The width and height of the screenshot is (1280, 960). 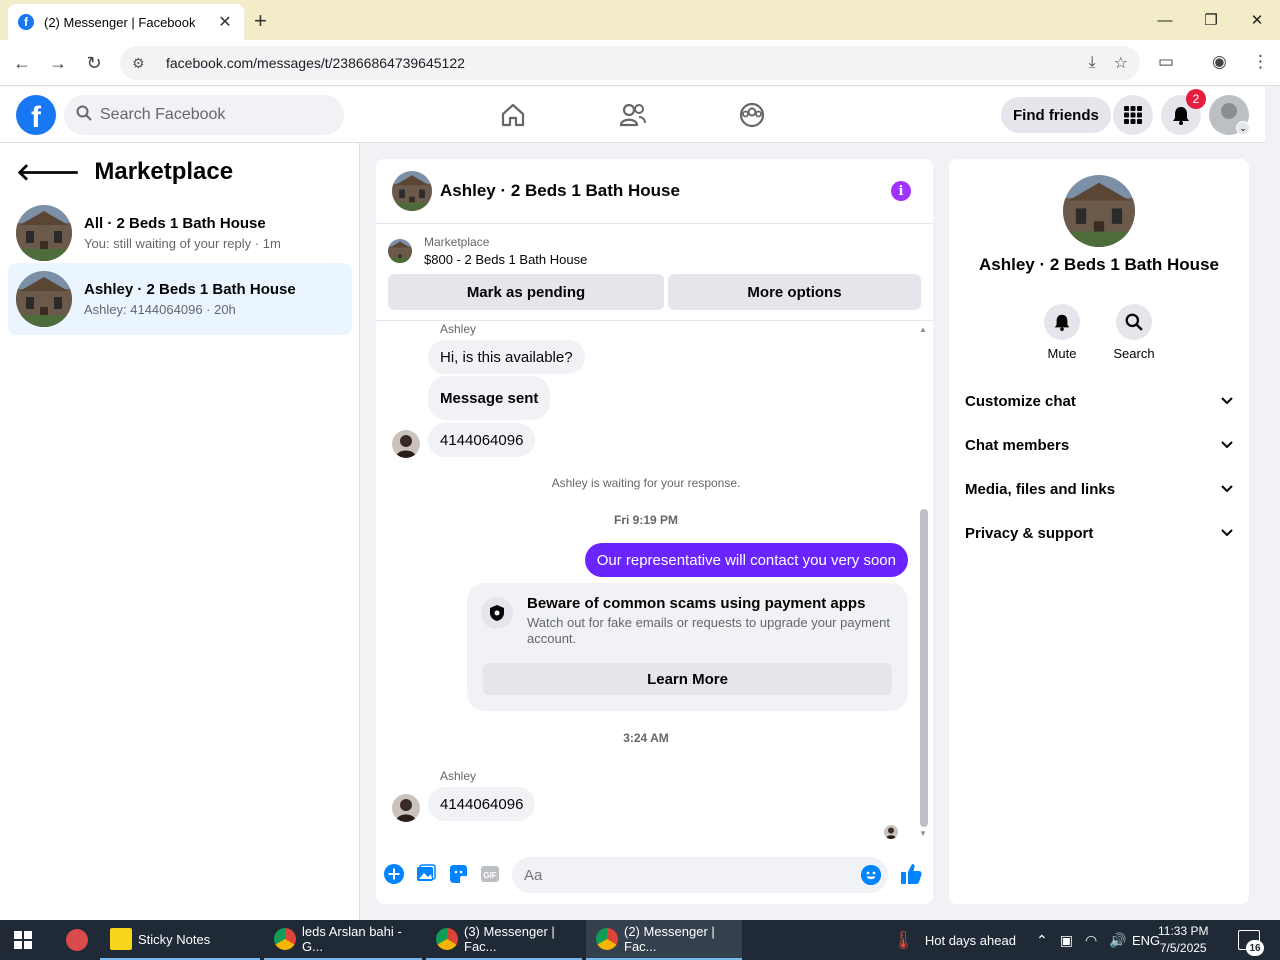 What do you see at coordinates (1099, 401) in the screenshot?
I see `customize-chat-row: Customize chat` at bounding box center [1099, 401].